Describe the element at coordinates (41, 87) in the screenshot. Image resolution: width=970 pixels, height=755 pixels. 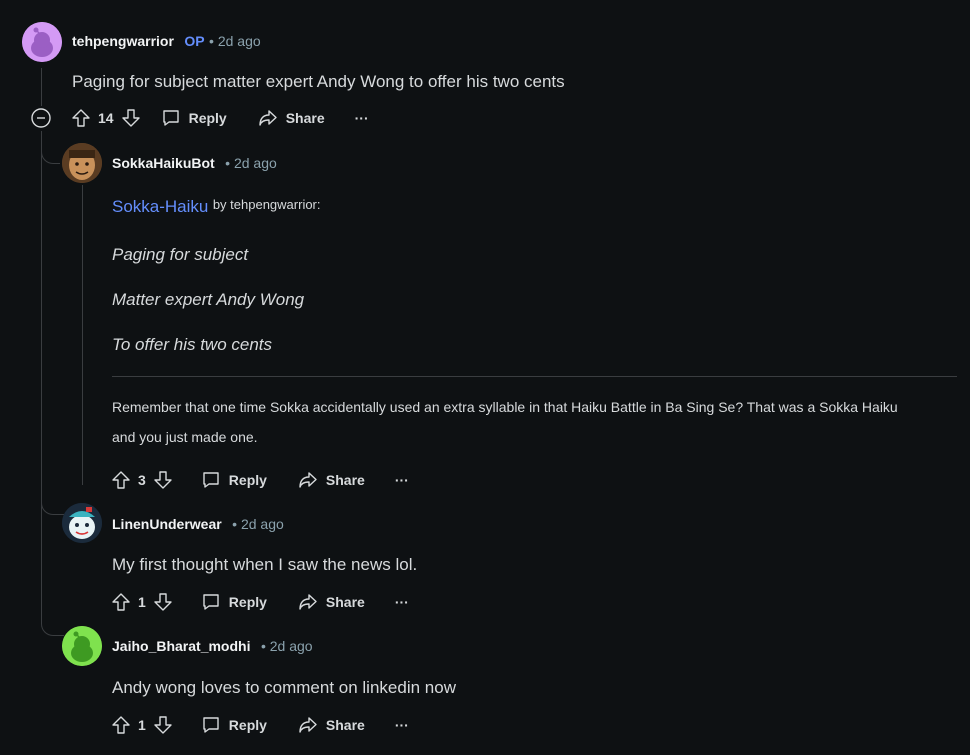
I see `thread-line-main` at that location.